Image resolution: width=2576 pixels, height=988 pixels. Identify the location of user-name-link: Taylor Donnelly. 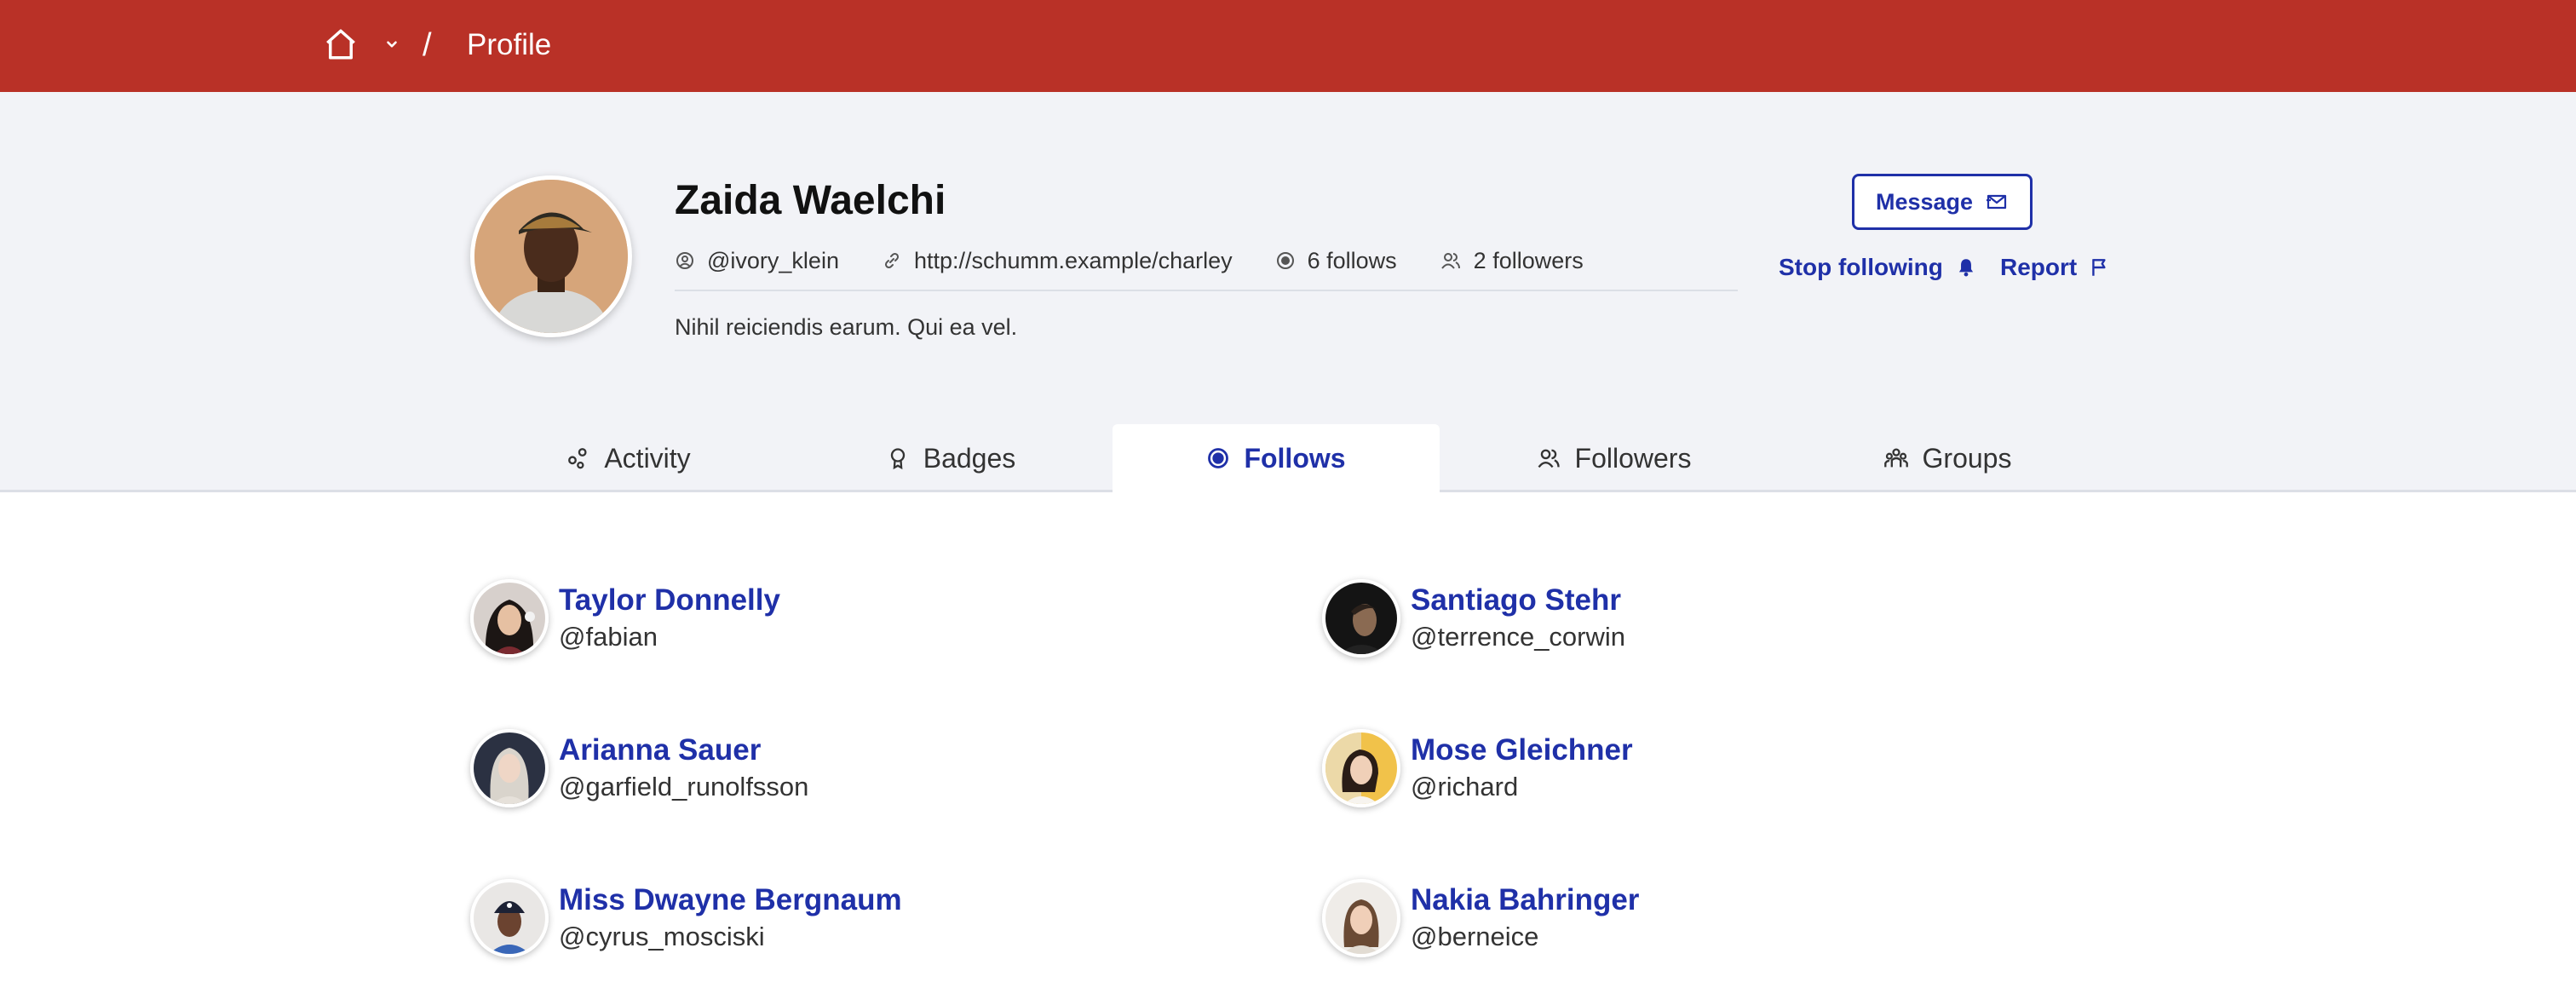
(670, 600).